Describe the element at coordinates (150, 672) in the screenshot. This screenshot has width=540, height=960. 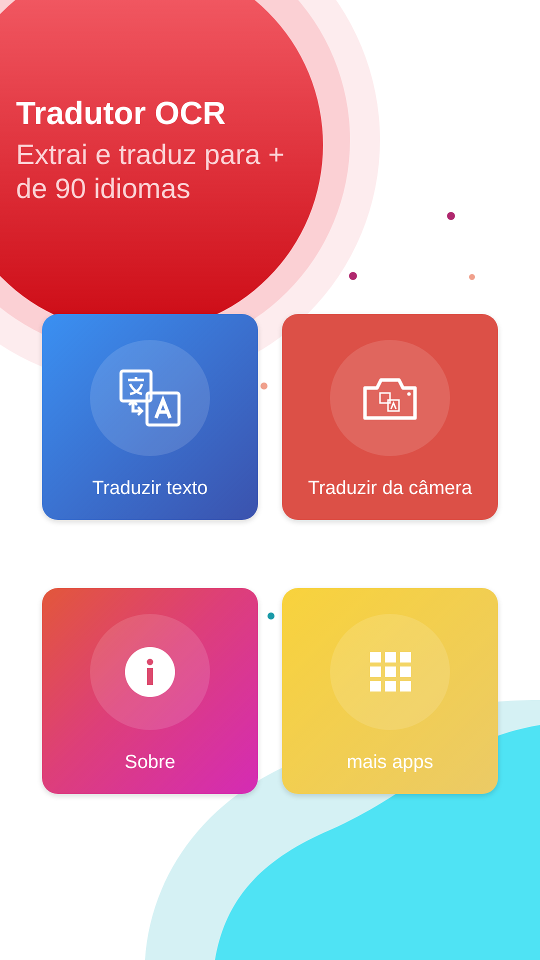
I see `info-icon` at that location.